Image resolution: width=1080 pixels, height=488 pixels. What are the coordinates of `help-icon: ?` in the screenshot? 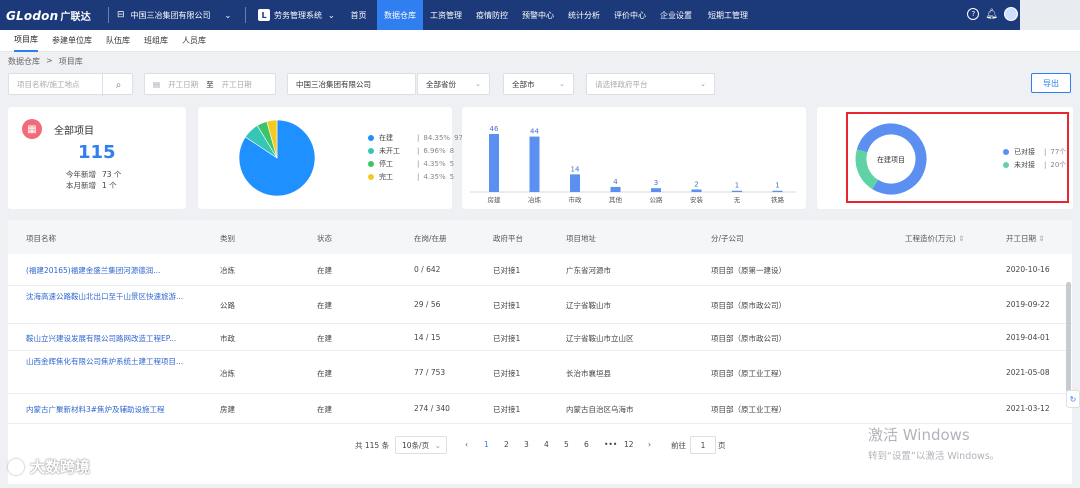 It's located at (973, 14).